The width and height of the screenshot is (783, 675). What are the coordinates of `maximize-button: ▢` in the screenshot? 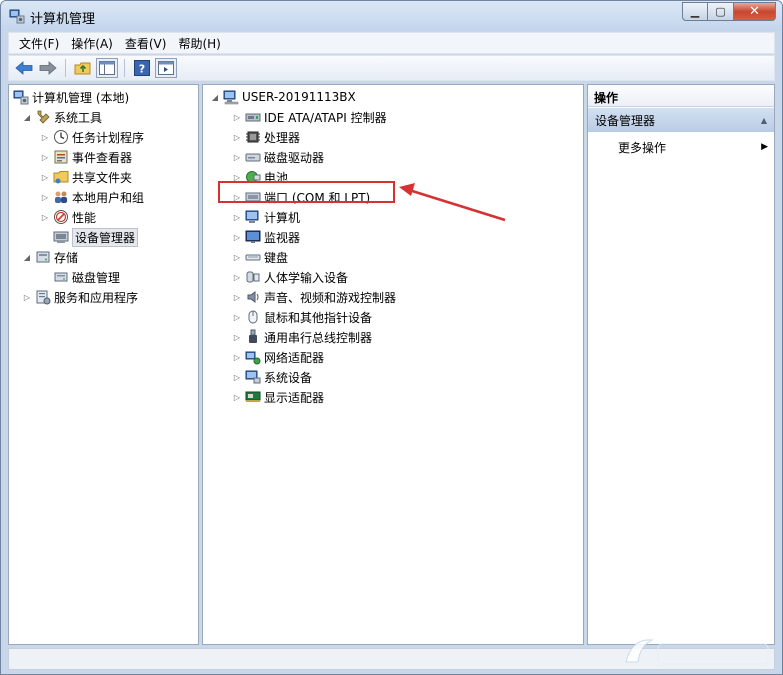 It's located at (721, 11).